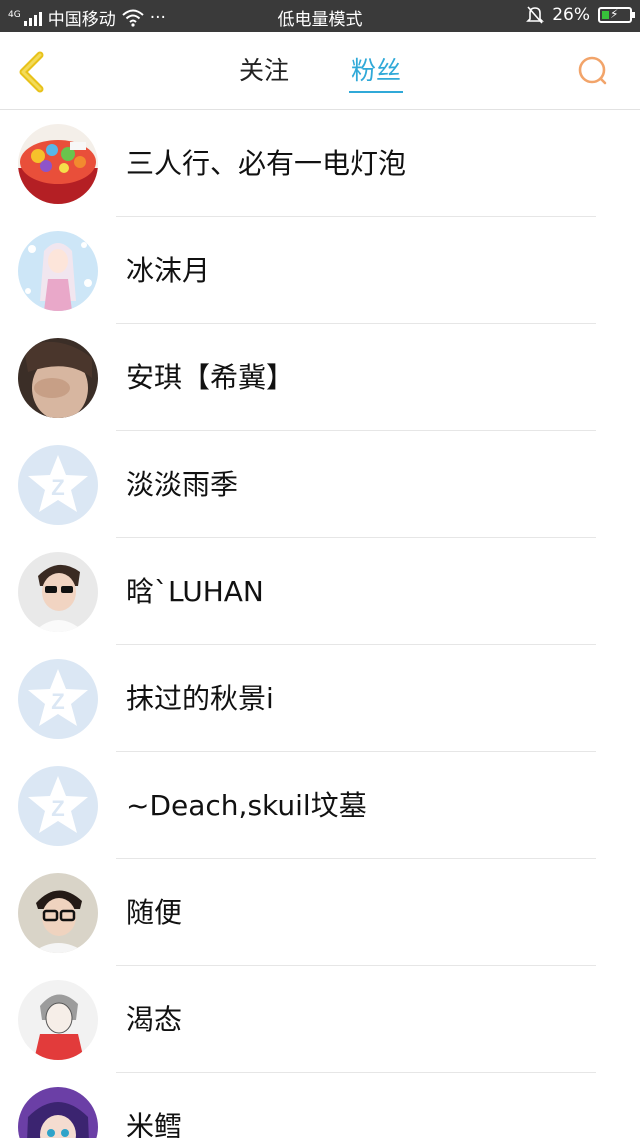  I want to click on list-item: 三人行、必有一电灯泡, so click(320, 163).